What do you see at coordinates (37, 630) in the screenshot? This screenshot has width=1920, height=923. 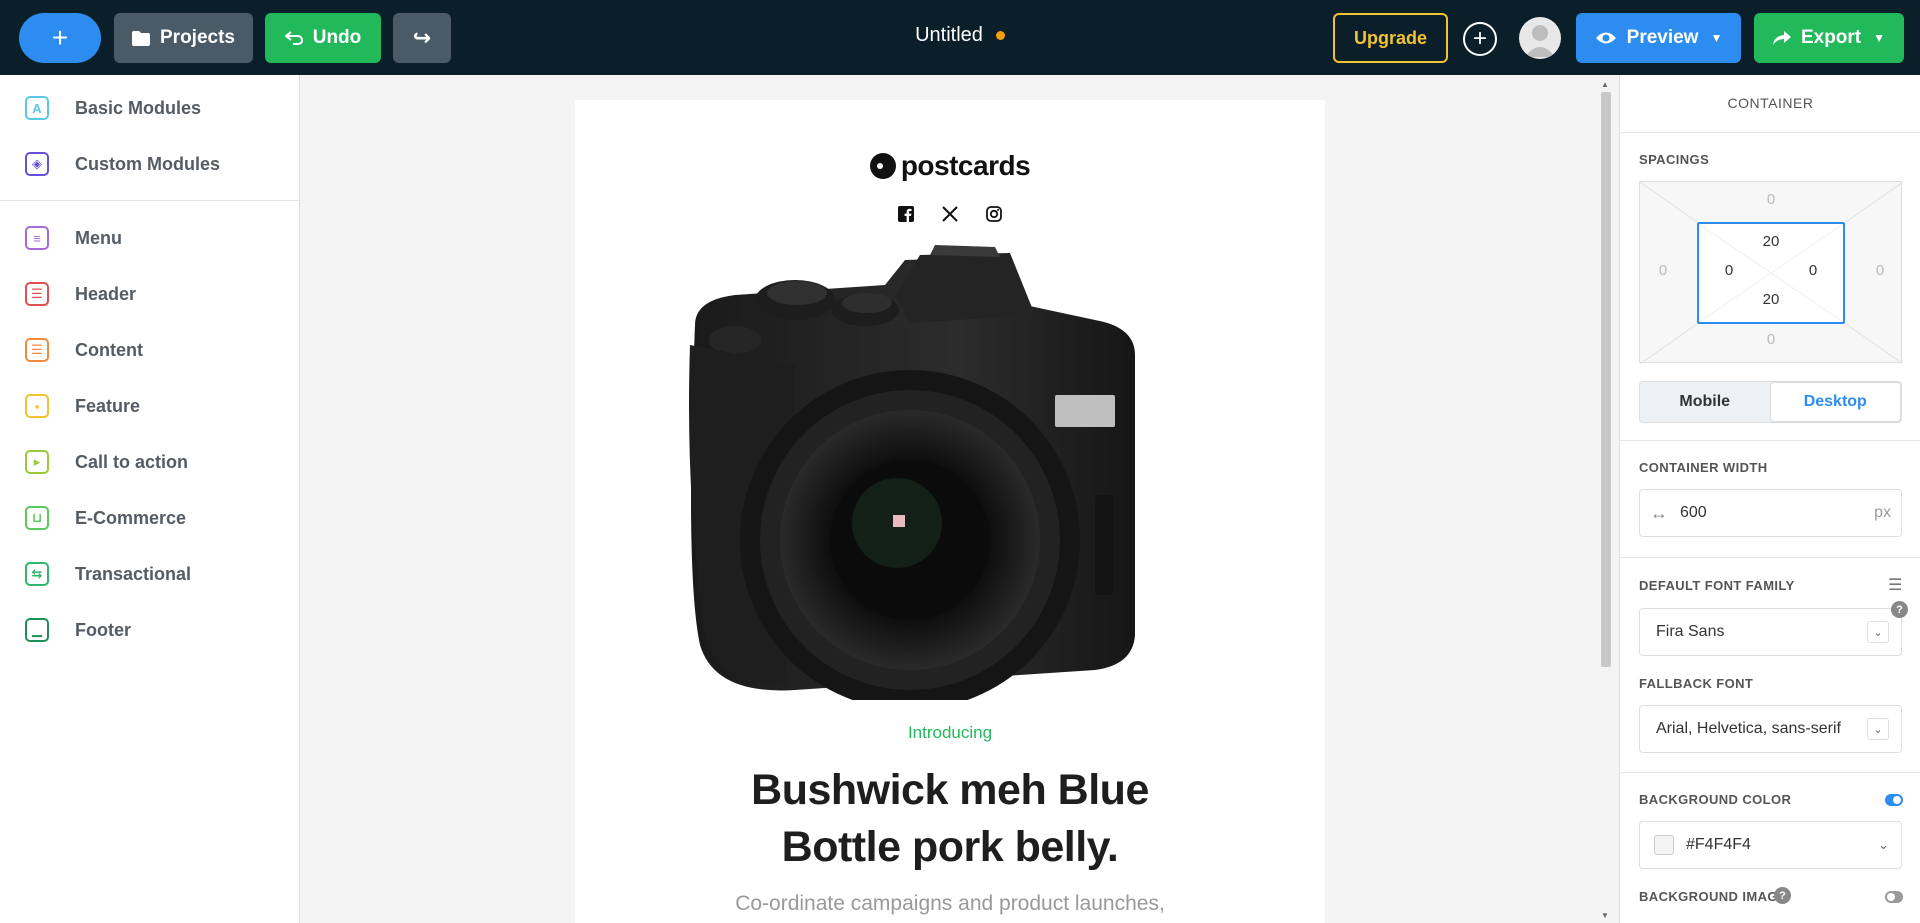 I see `footer-module-icon: ▁` at bounding box center [37, 630].